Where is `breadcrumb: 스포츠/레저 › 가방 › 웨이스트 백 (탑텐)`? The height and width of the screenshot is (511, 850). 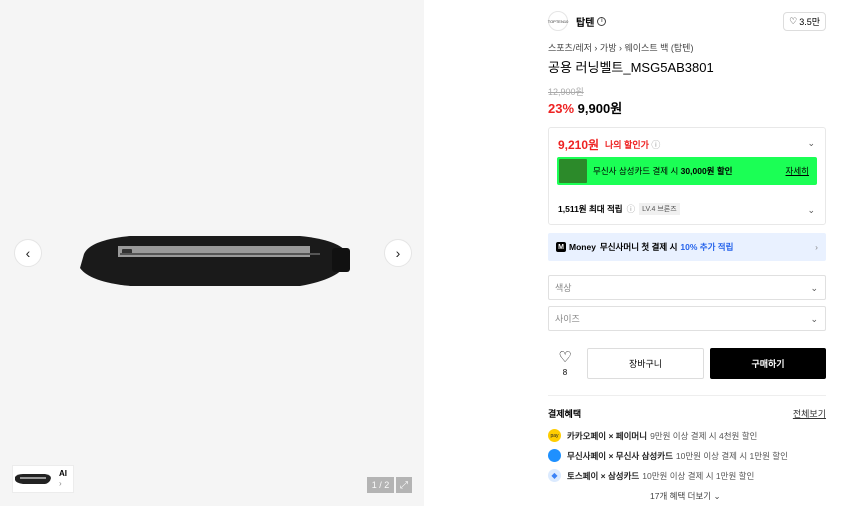
breadcrumb: 스포츠/레저 › 가방 › 웨이스트 백 (탑텐) is located at coordinates (620, 47).